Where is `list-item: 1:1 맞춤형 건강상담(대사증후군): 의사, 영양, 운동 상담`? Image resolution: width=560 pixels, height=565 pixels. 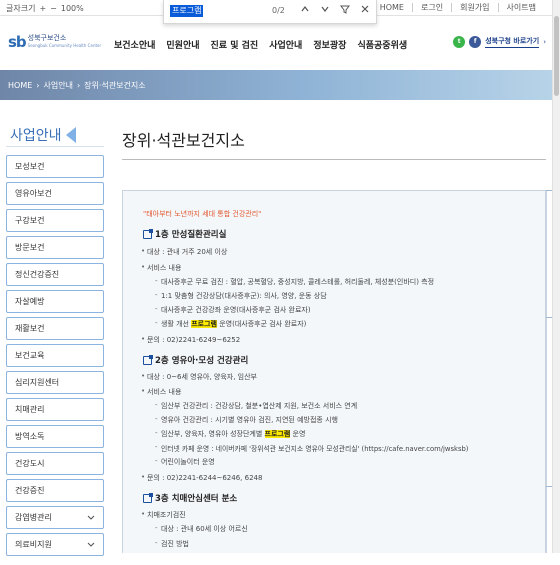 list-item: 1:1 맞춤형 건강상담(대사증후군): 의사, 영양, 운동 상담 is located at coordinates (241, 296).